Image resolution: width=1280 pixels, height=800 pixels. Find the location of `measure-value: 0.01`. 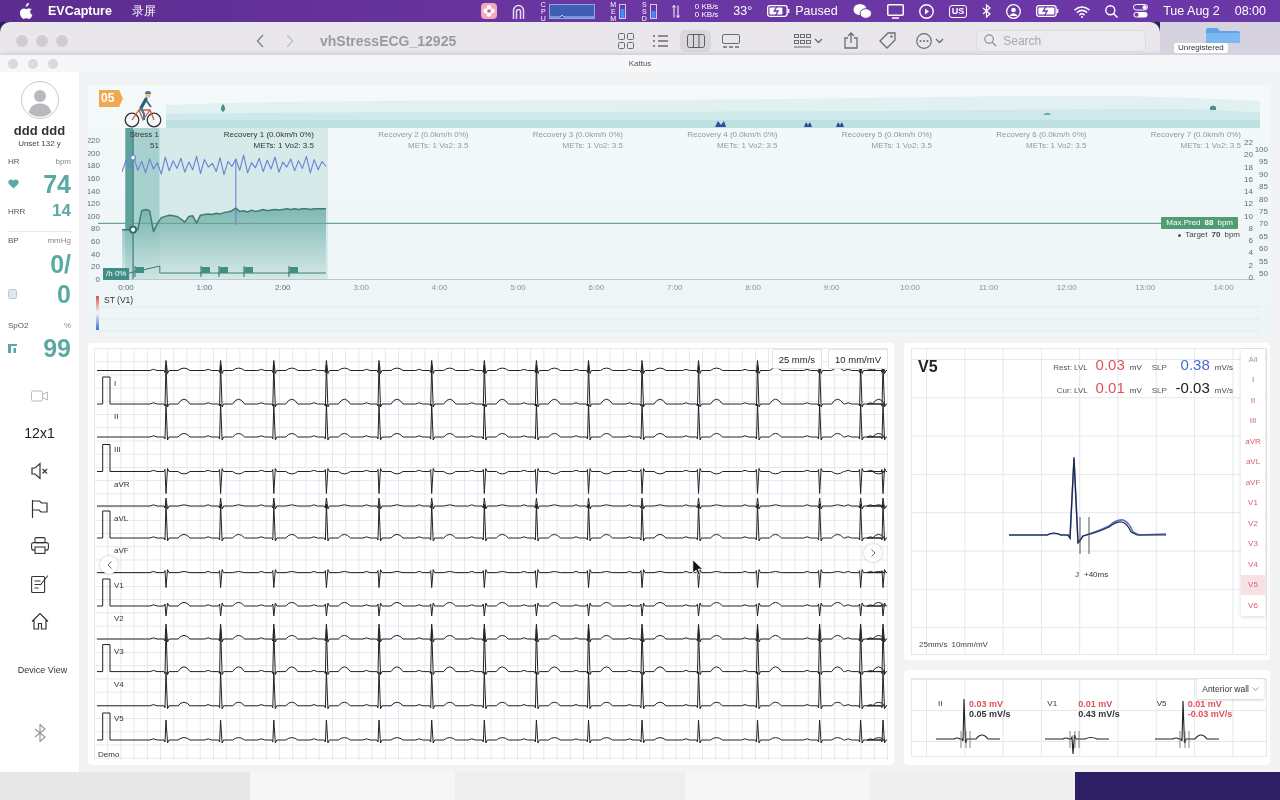

measure-value: 0.01 is located at coordinates (1109, 387).